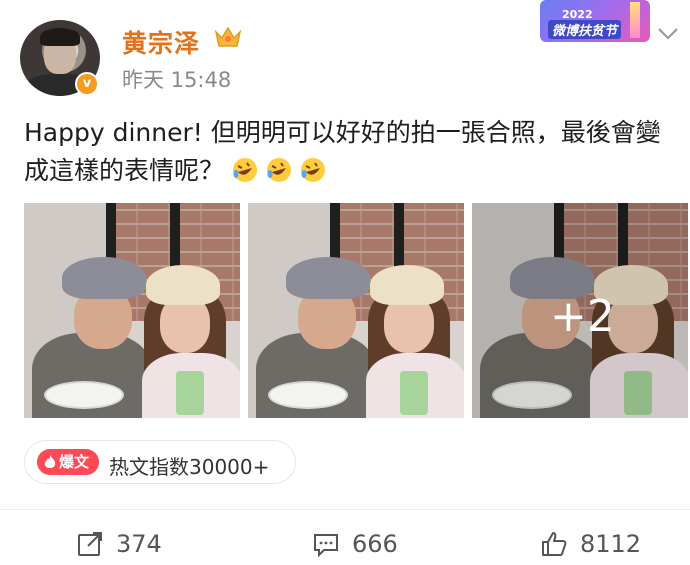 Image resolution: width=690 pixels, height=565 pixels. I want to click on repost-count: 374, so click(139, 544).